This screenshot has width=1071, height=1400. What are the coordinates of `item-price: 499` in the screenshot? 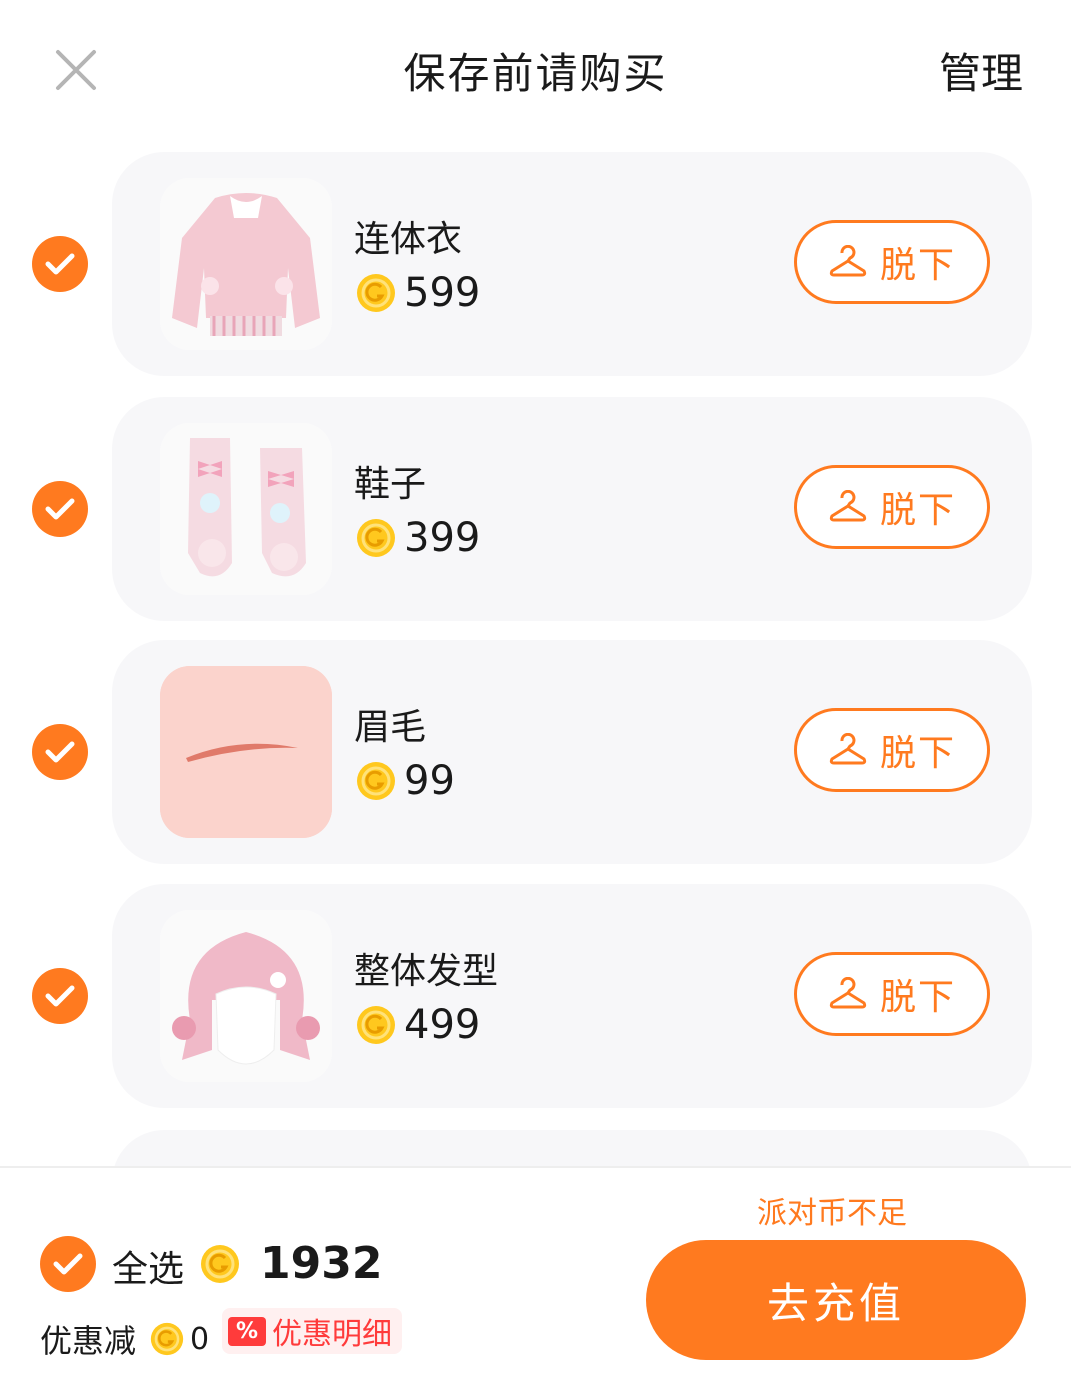 It's located at (418, 1025).